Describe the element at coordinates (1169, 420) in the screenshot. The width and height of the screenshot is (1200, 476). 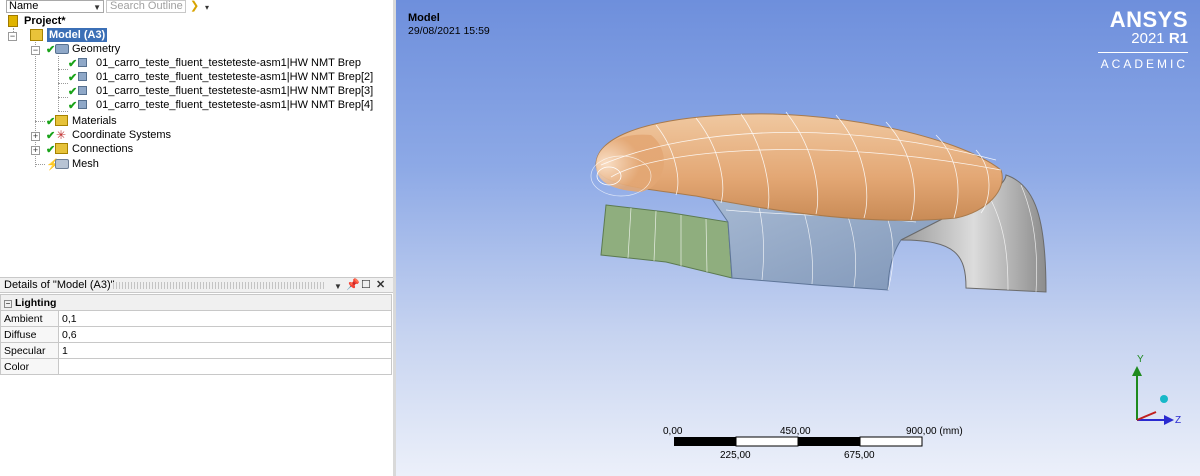
I see `z-axis-arrow` at that location.